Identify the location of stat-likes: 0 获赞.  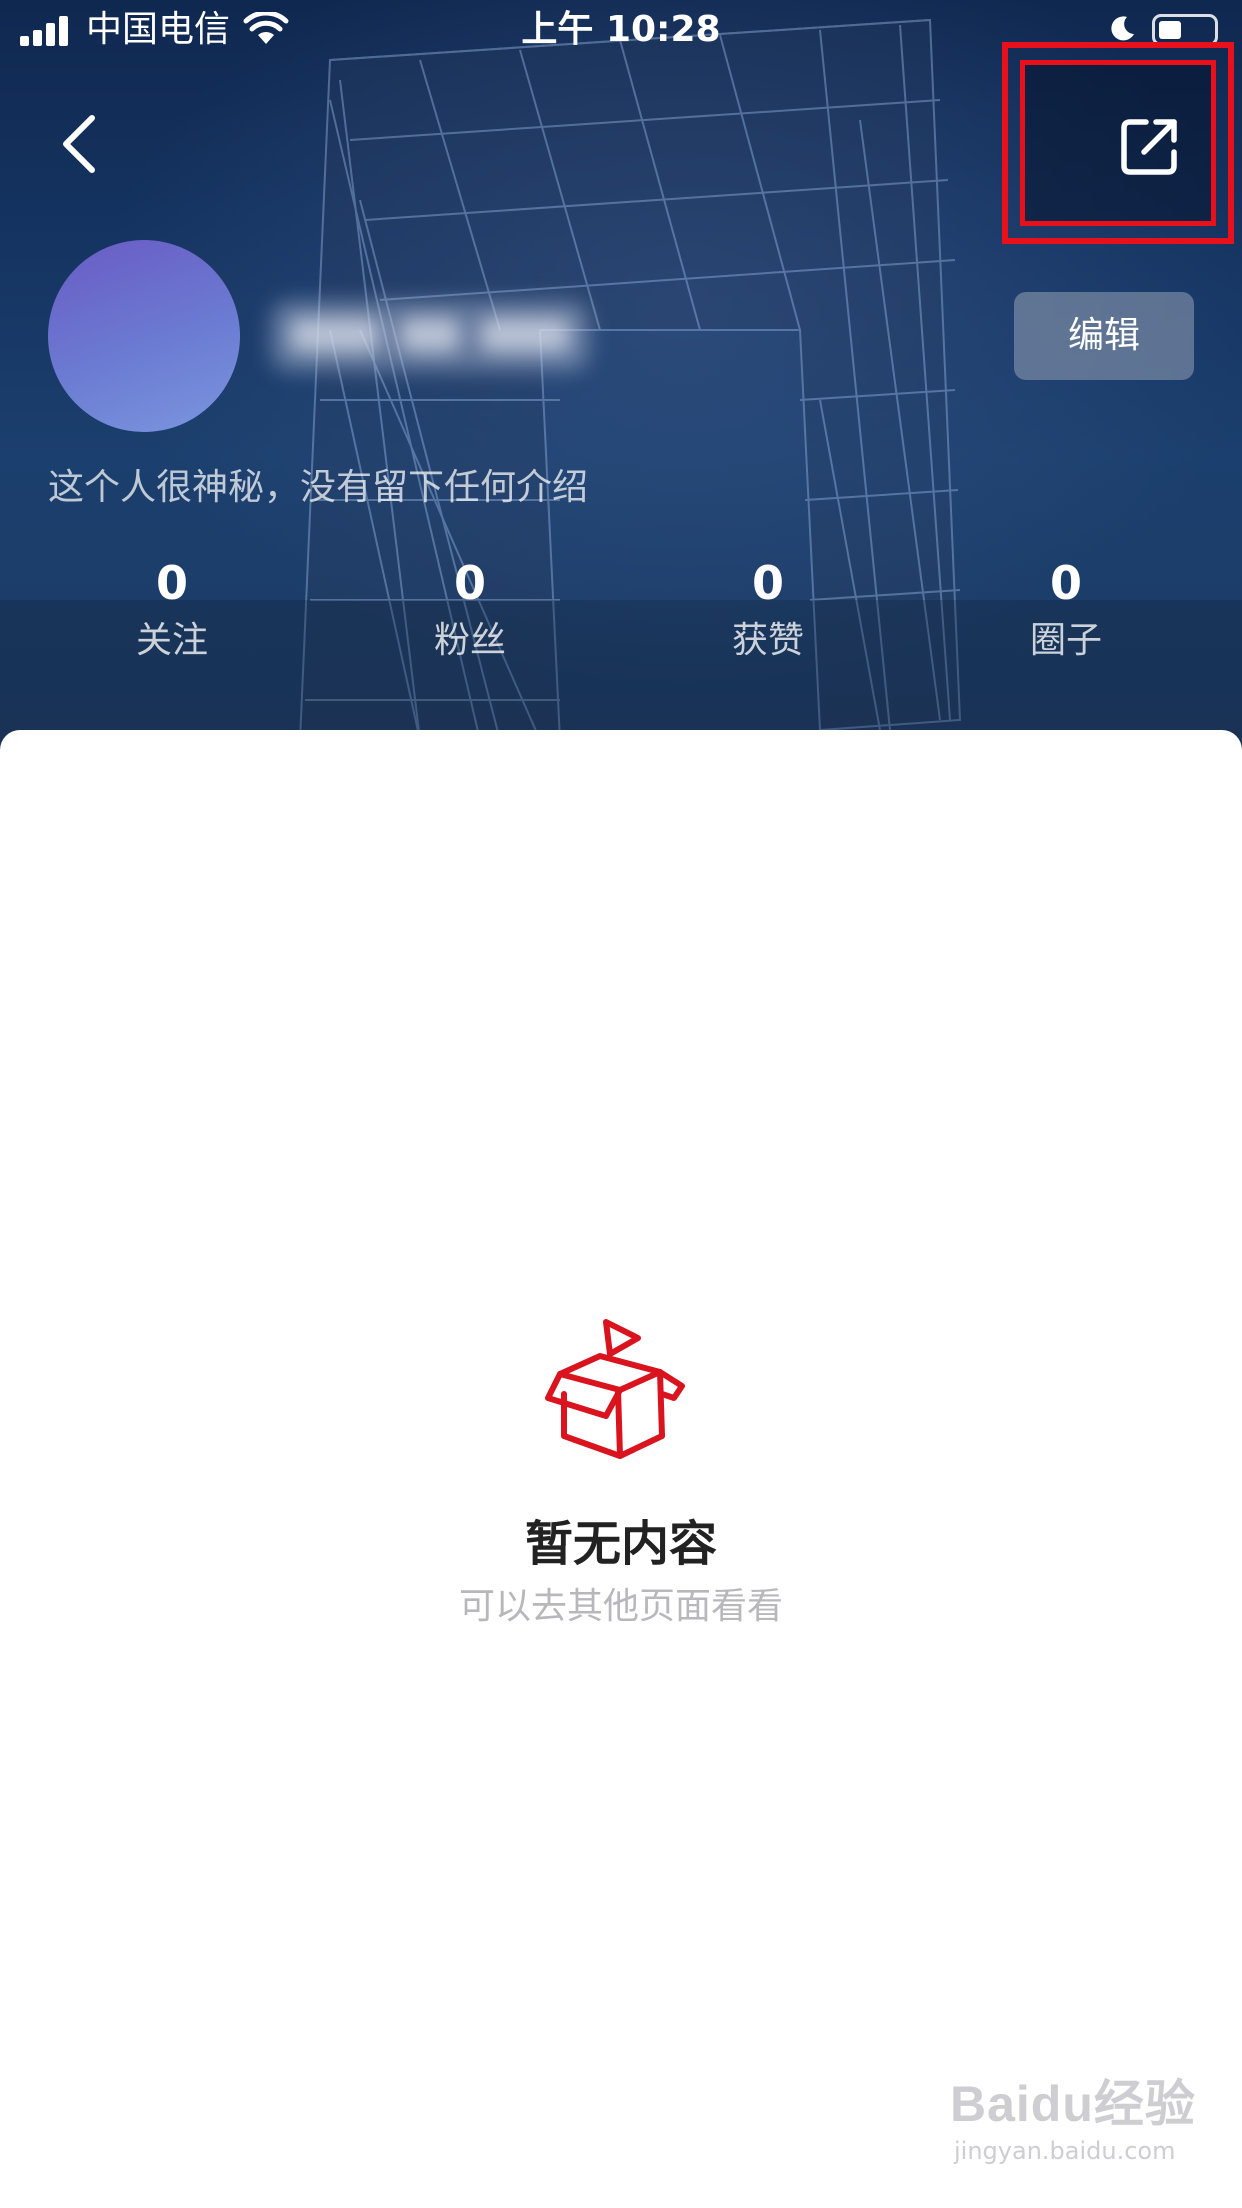
(768, 608).